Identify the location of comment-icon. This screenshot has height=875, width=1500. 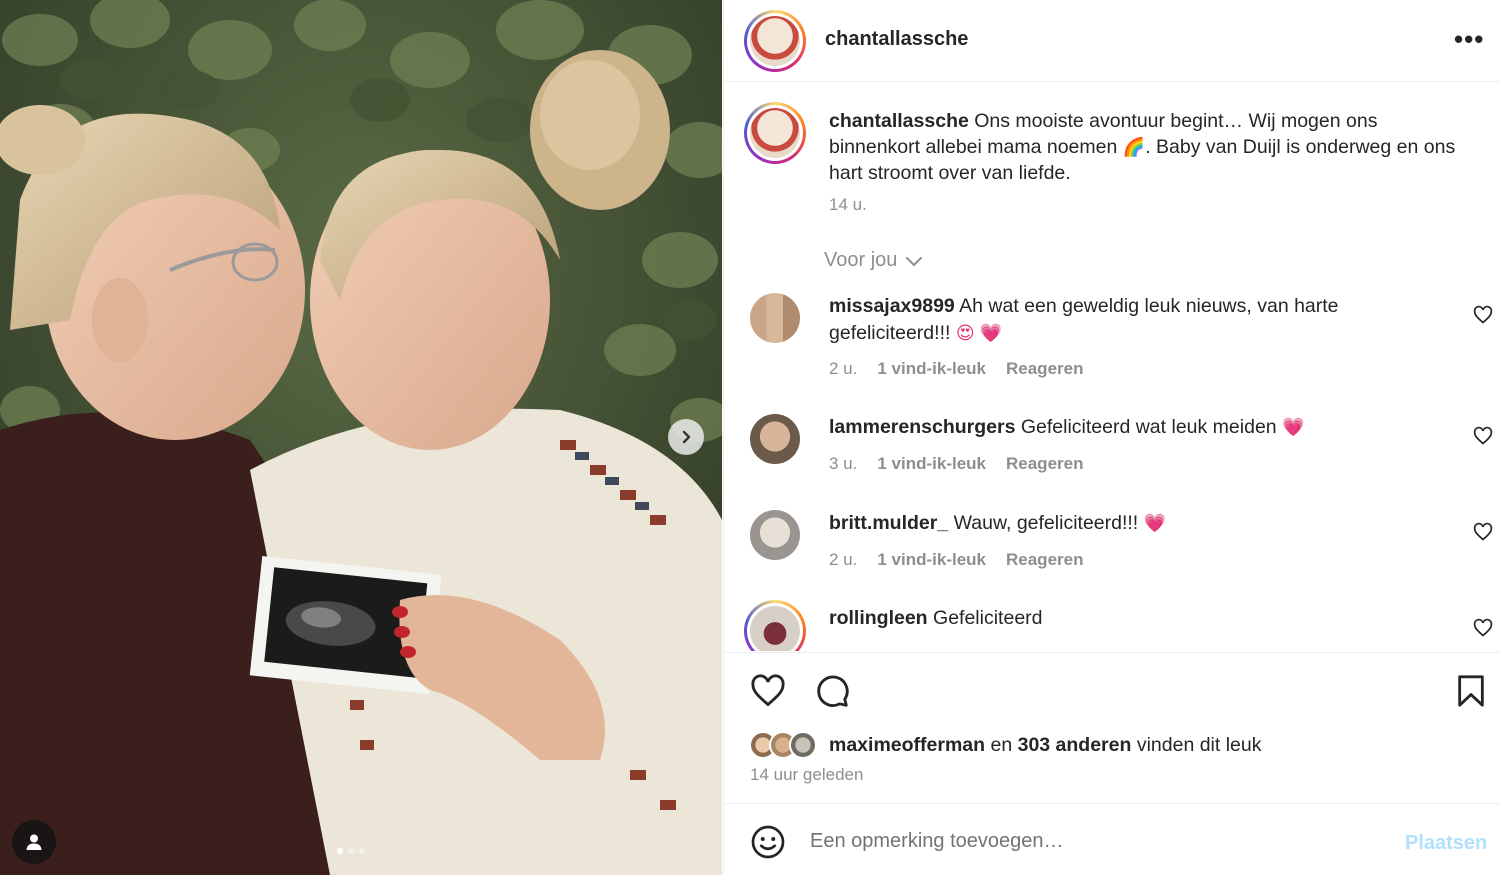
(832, 691).